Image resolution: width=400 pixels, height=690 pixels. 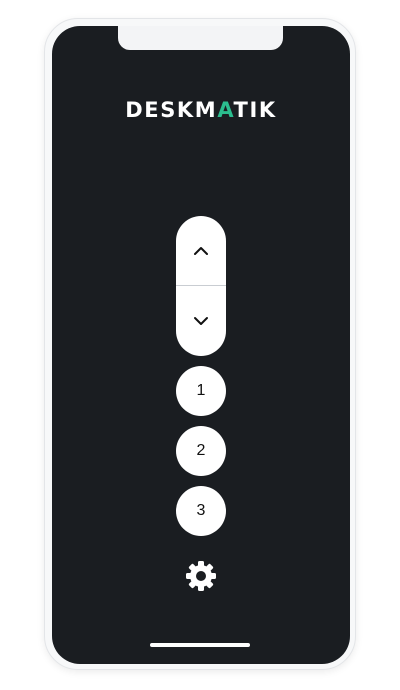 I want to click on preset-2-button: 2, so click(x=201, y=451).